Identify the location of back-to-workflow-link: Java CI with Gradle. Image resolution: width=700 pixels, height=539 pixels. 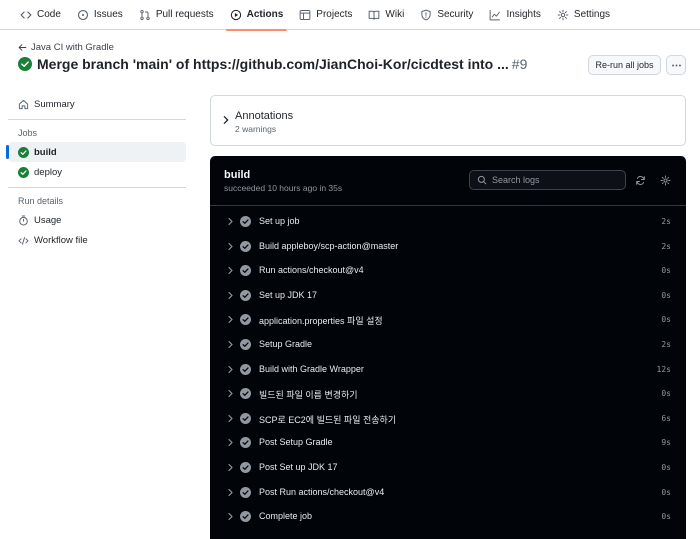
(66, 47).